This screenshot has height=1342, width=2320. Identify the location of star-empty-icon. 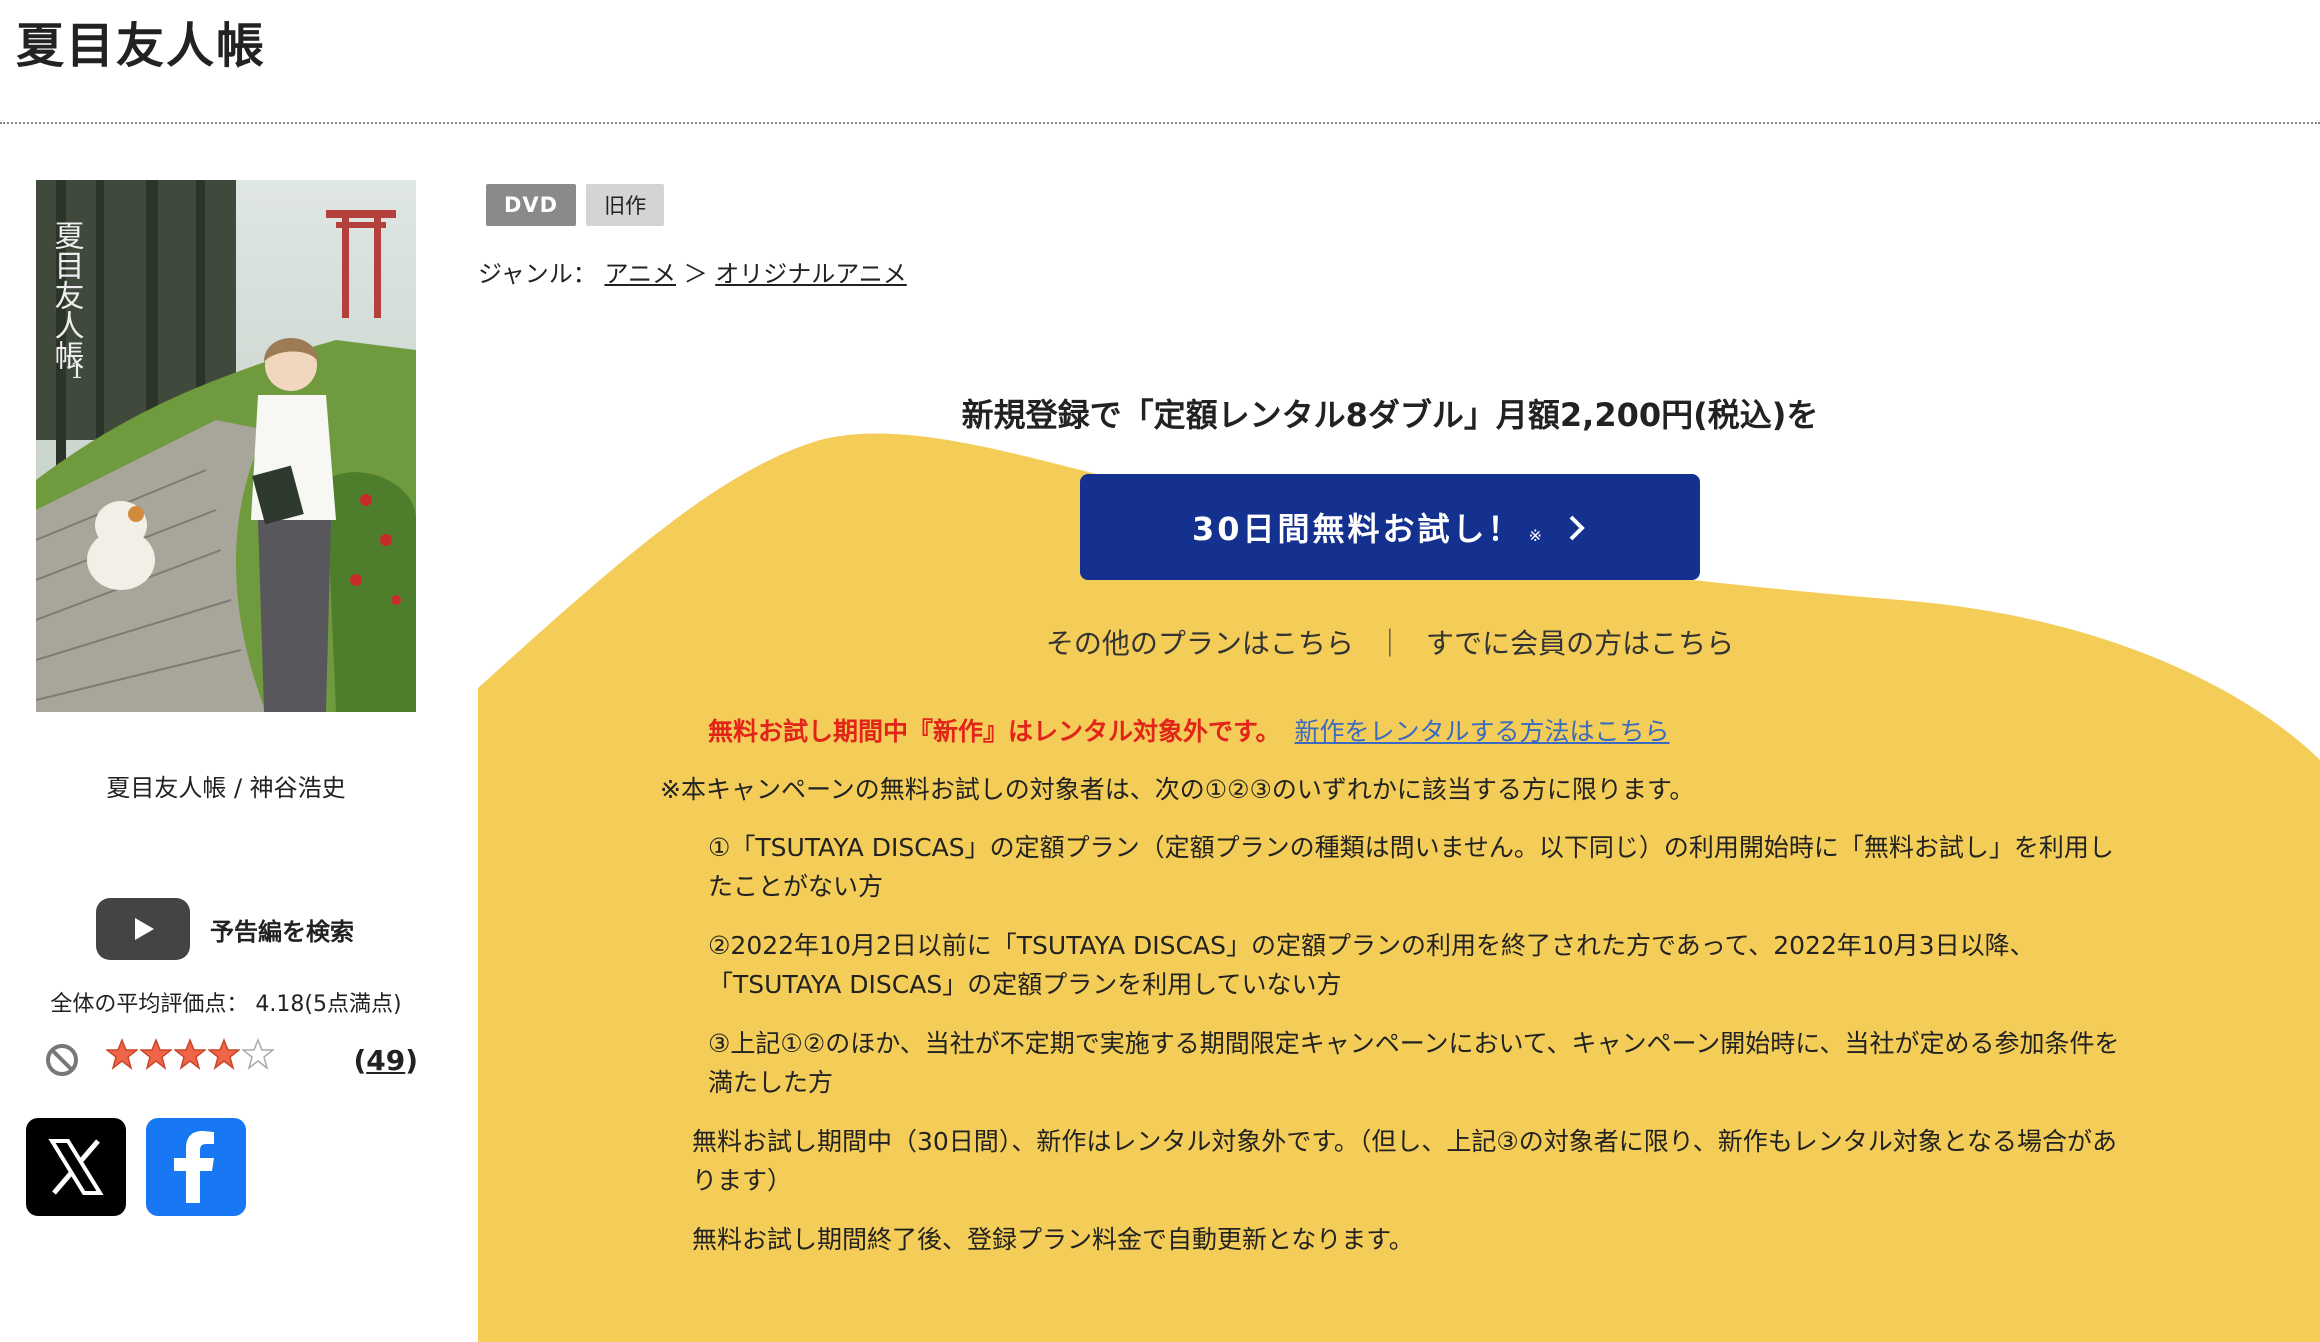
(258, 1054).